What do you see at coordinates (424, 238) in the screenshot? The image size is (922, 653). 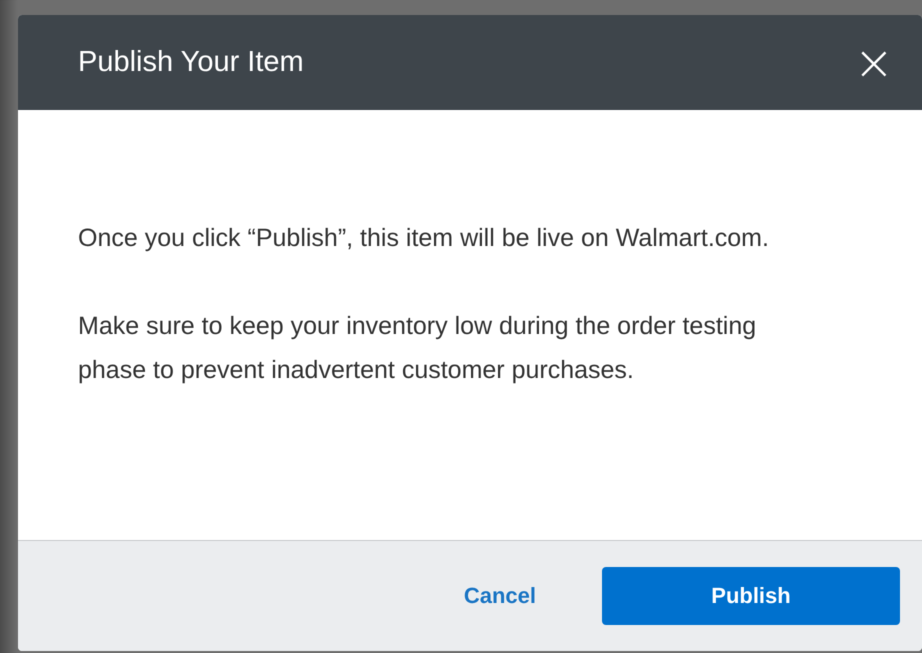 I see `message-text: Once you click “Publish”, this item will be live on Walmart.com.` at bounding box center [424, 238].